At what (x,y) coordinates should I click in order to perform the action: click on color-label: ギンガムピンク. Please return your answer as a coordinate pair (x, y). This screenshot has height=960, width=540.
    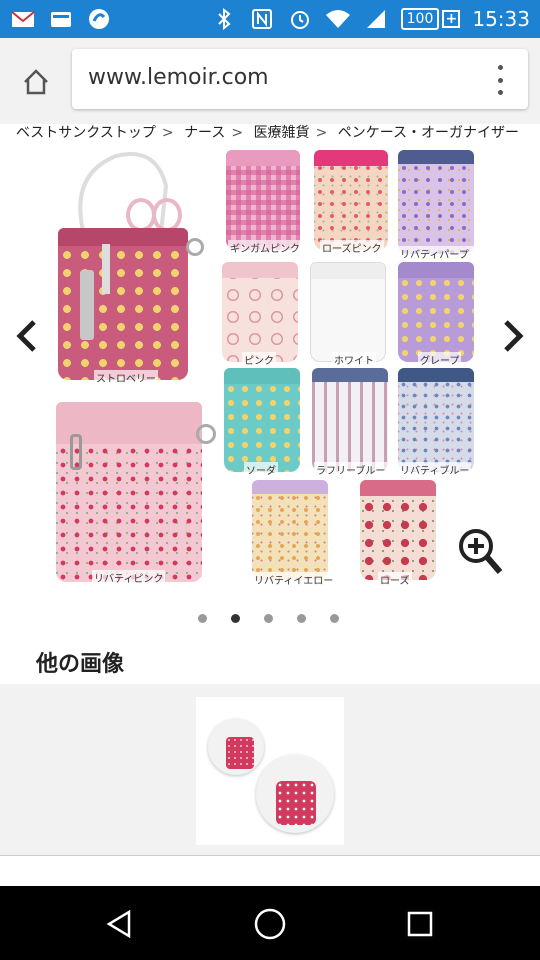
    Looking at the image, I should click on (265, 247).